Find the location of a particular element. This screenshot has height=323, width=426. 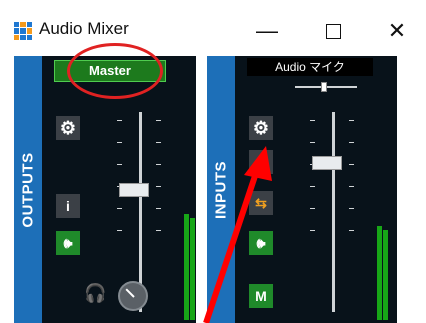

outputs-settings-button: ⚙ is located at coordinates (68, 128).